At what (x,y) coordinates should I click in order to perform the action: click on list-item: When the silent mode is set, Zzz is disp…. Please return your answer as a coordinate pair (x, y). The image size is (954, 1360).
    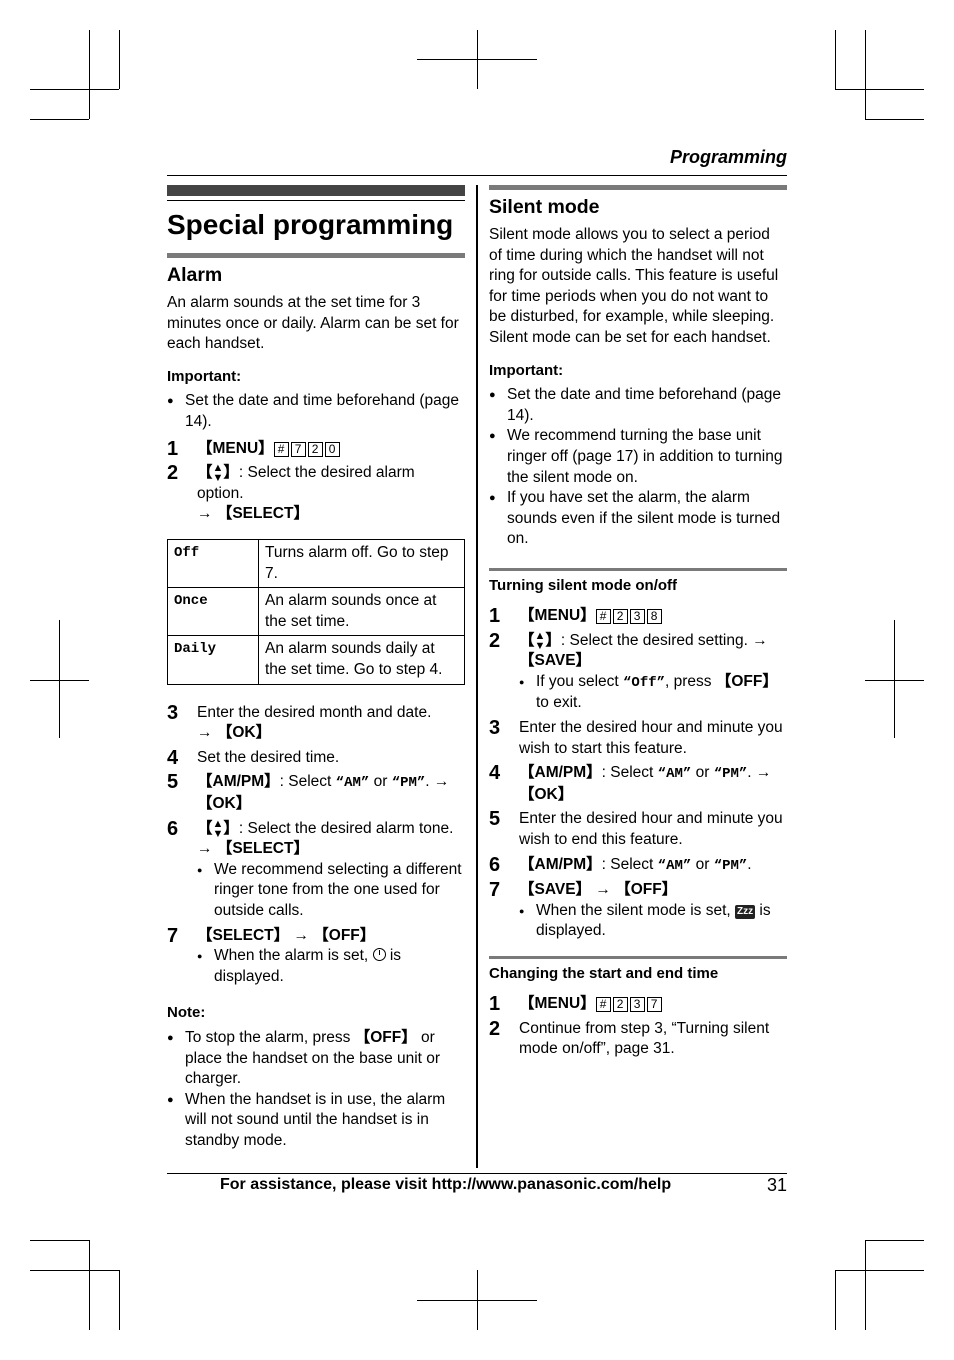
    Looking at the image, I should click on (653, 921).